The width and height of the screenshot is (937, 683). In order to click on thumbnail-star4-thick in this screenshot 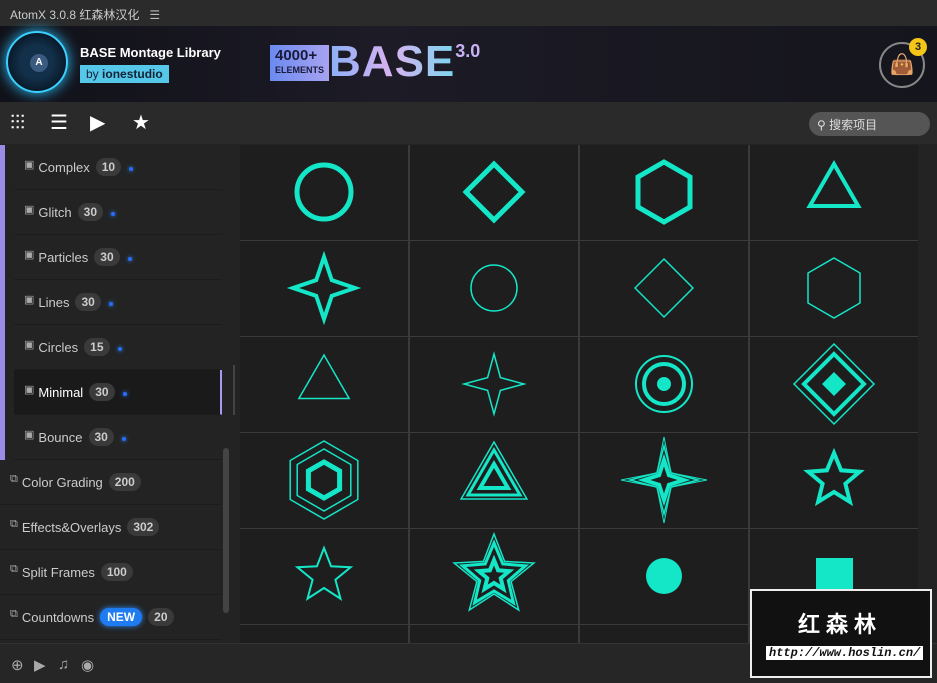, I will do `click(324, 288)`.